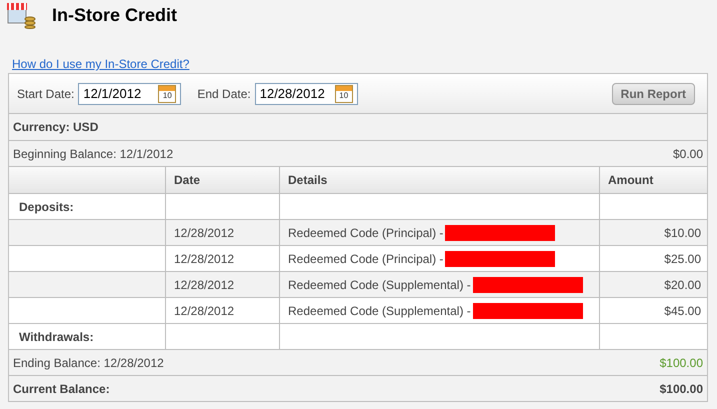 The height and width of the screenshot is (409, 717). Describe the element at coordinates (631, 180) in the screenshot. I see `column-header: Amount` at that location.